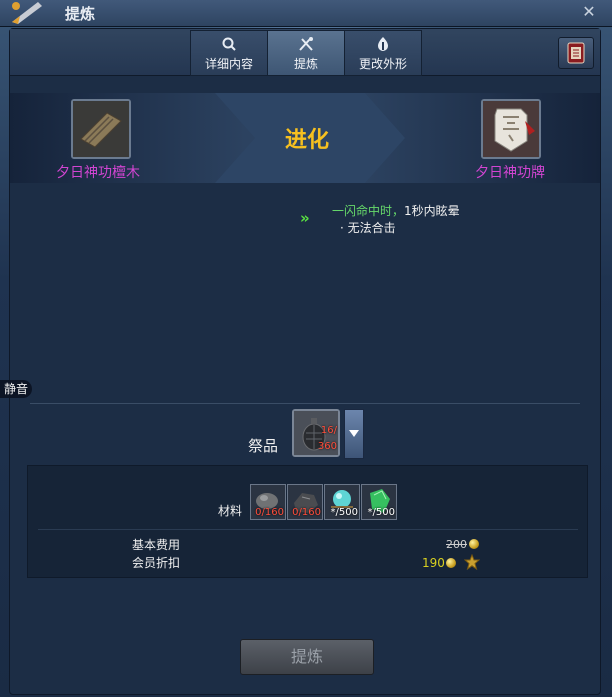  What do you see at coordinates (228, 64) in the screenshot?
I see `tab-label: 详细内容` at bounding box center [228, 64].